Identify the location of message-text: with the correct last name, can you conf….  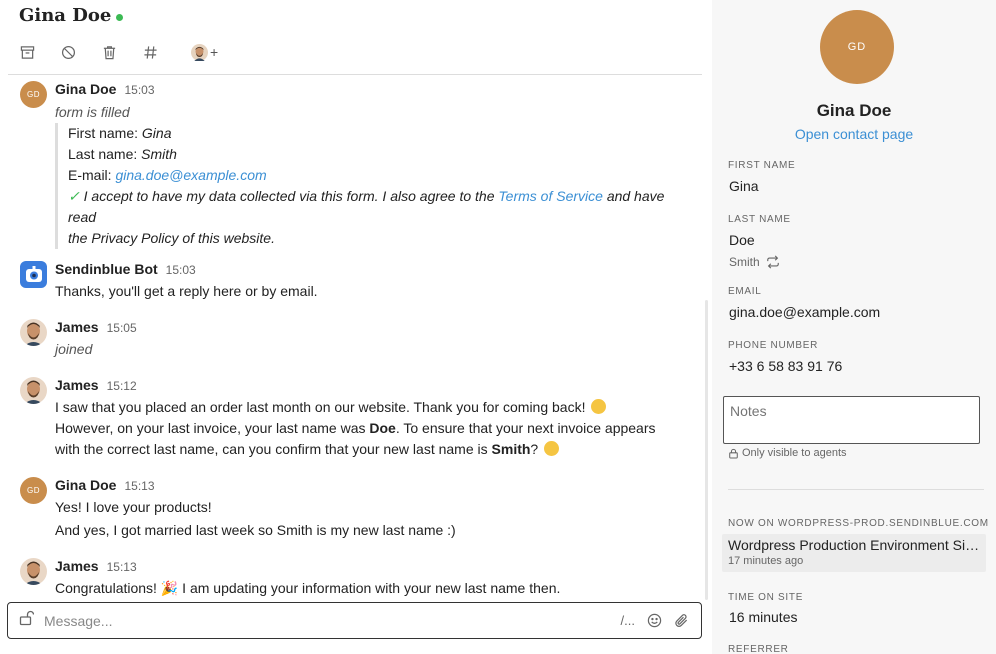
(307, 449).